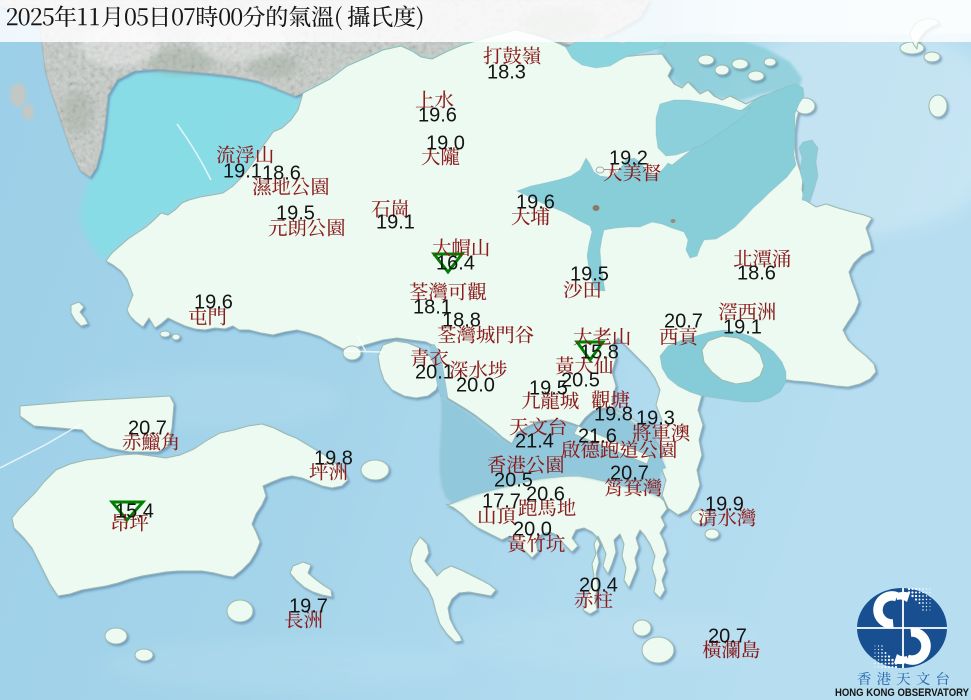  I want to click on svg-text: 15.4, so click(134, 512).